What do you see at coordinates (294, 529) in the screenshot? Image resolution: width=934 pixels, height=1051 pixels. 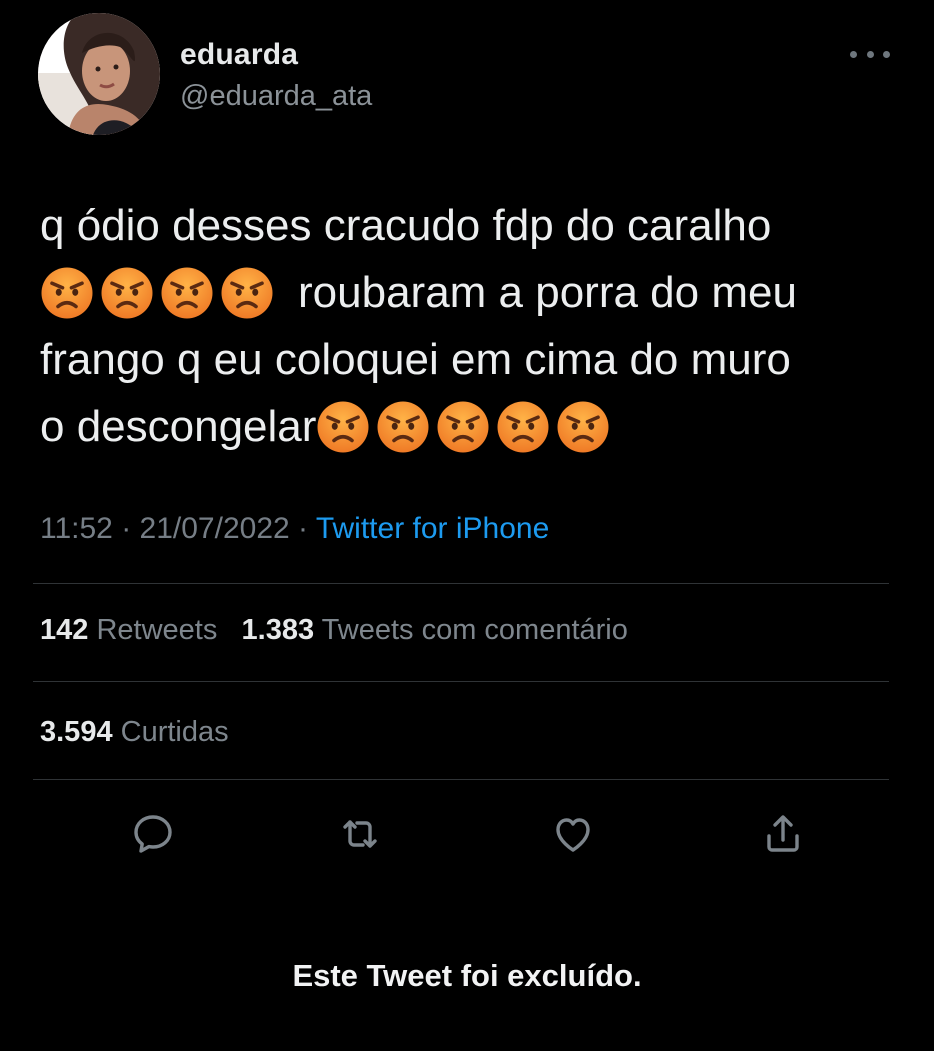 I see `tweet-meta: 11:52 · 21/07/2022 · Twitter for iPhone` at bounding box center [294, 529].